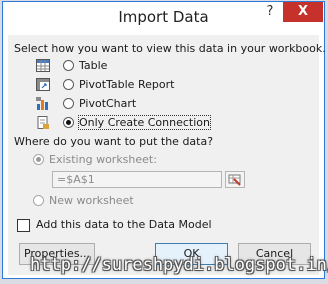  What do you see at coordinates (43, 65) in the screenshot?
I see `table-icon` at bounding box center [43, 65].